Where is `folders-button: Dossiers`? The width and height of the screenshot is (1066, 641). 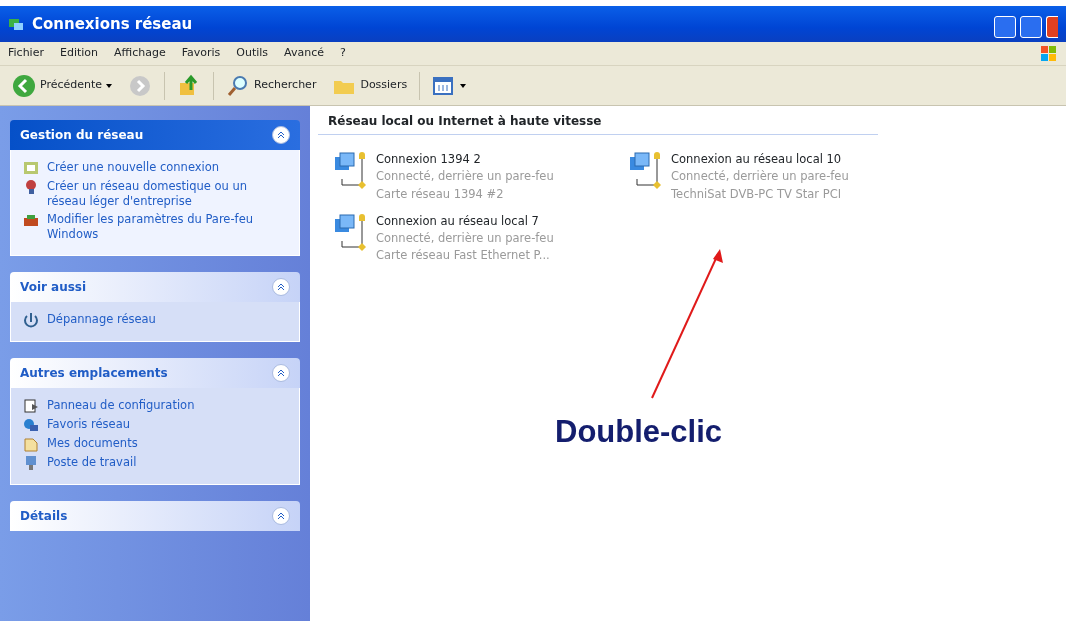 folders-button: Dossiers is located at coordinates (370, 85).